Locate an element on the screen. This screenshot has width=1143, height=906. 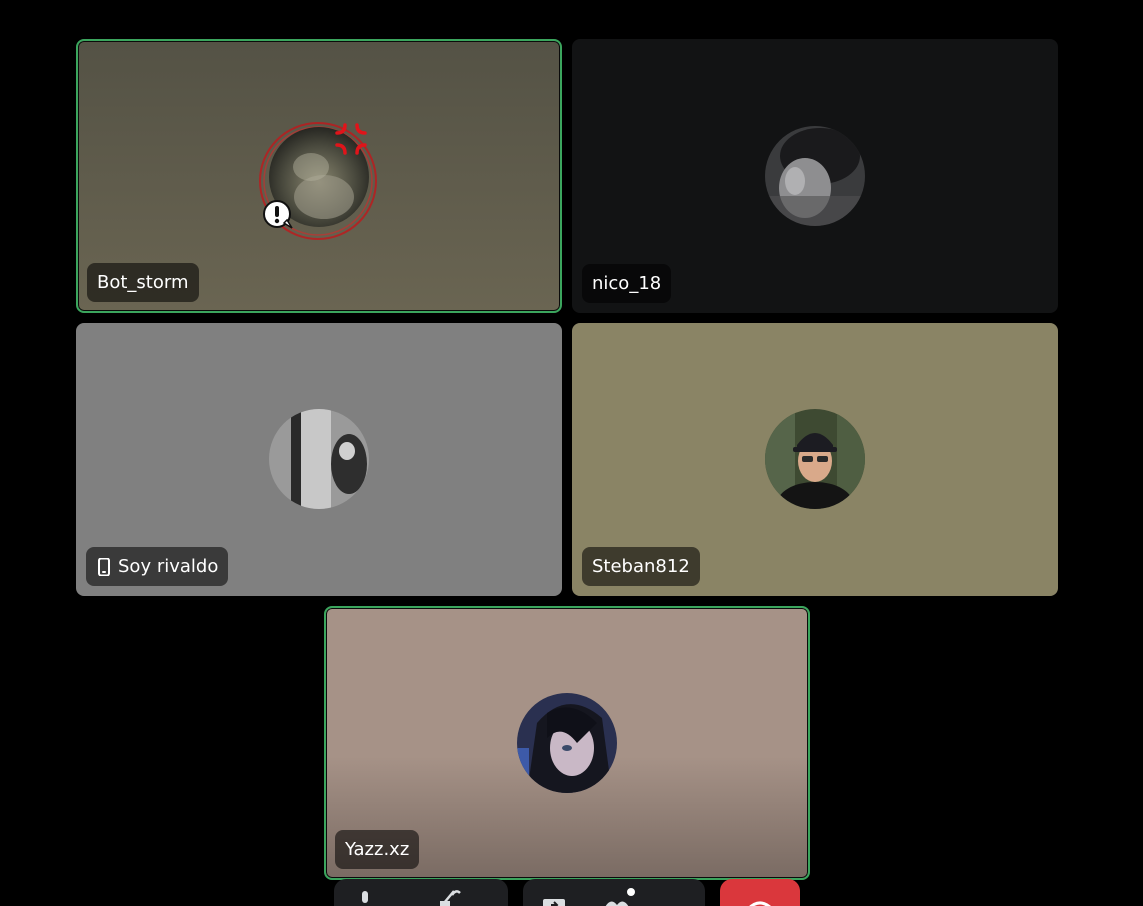
participant-tile-yazz-xz: Yazz.xz is located at coordinates (567, 743).